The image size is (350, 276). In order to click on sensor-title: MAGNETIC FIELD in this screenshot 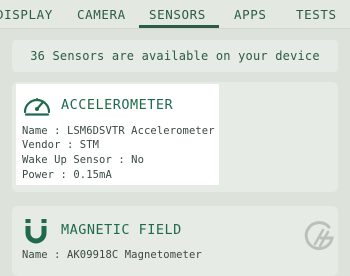, I will do `click(121, 230)`.